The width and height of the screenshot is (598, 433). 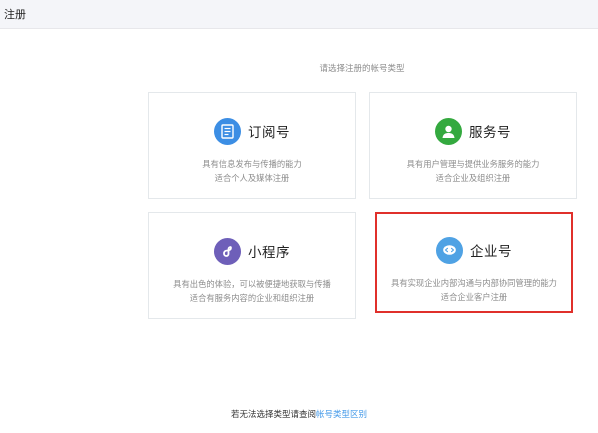 I want to click on account-type-prompt: 请选择注册的帐号类型, so click(x=362, y=69).